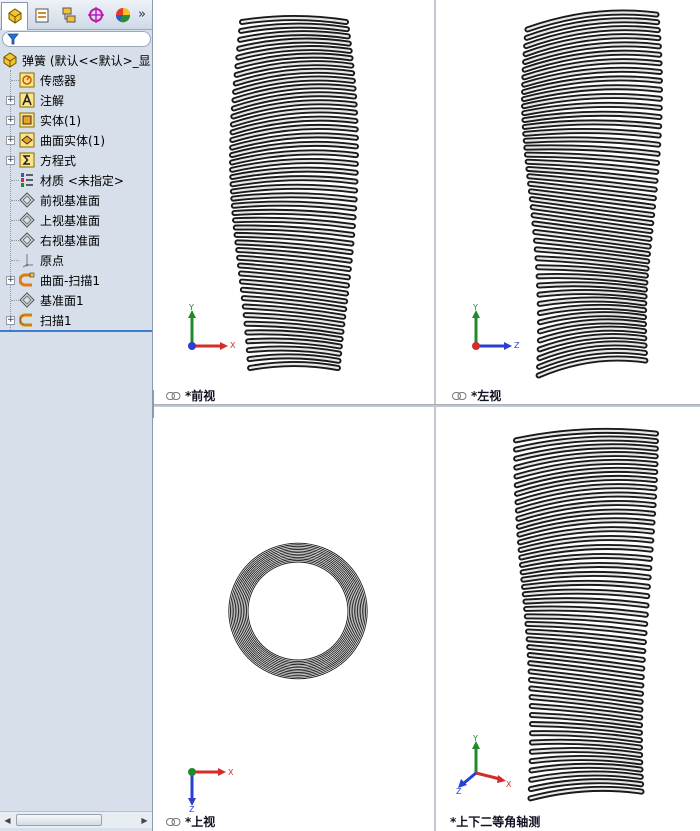 This screenshot has width=700, height=831. Describe the element at coordinates (58, 81) in the screenshot. I see `tree-item-label: 传感器` at that location.